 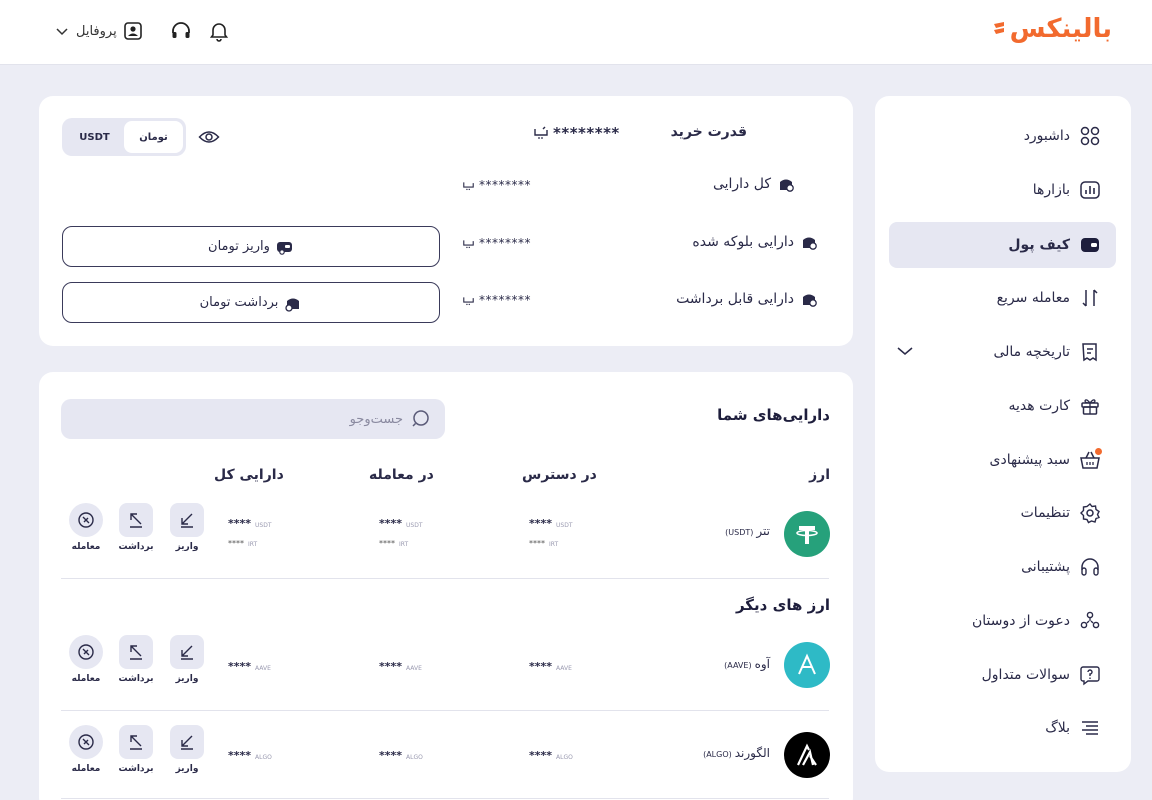 I want to click on profile-menu: پروفایل, so click(x=98, y=31).